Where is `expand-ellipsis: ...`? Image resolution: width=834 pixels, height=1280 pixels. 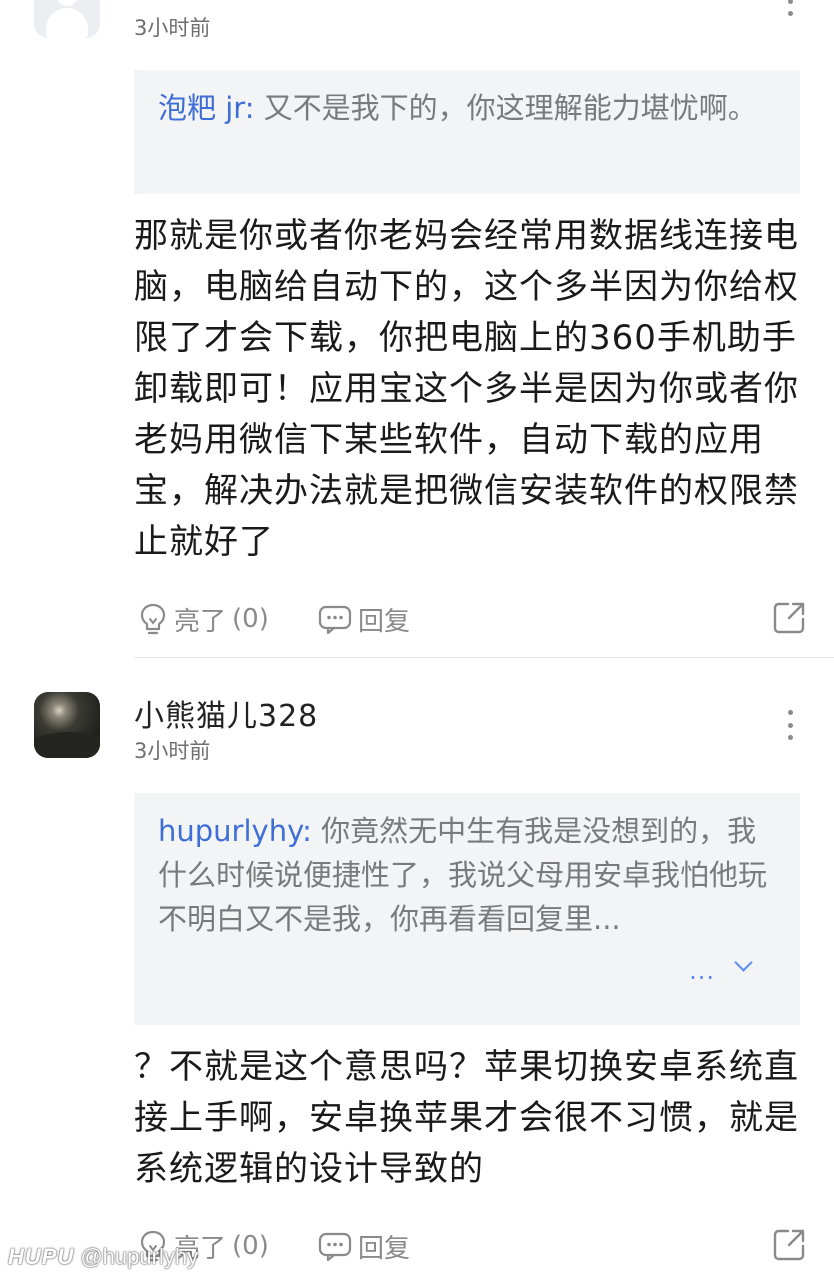
expand-ellipsis: ... is located at coordinates (702, 971).